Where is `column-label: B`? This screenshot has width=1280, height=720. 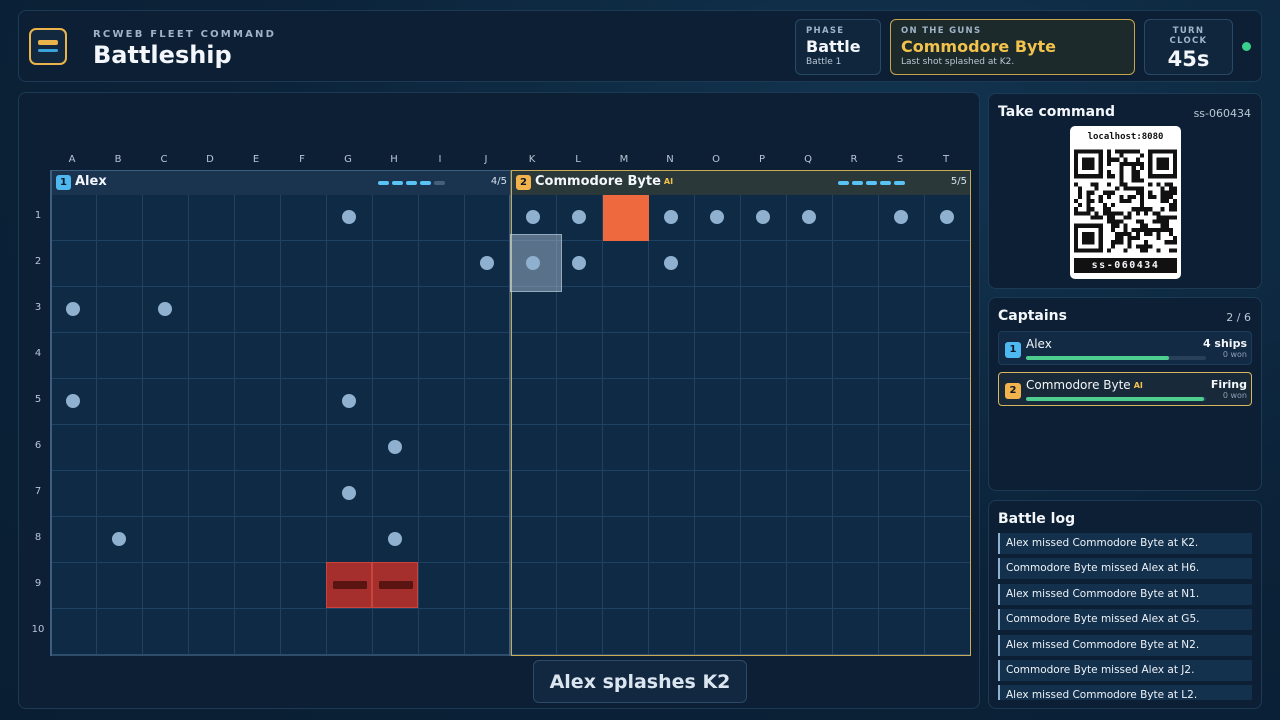 column-label: B is located at coordinates (118, 159).